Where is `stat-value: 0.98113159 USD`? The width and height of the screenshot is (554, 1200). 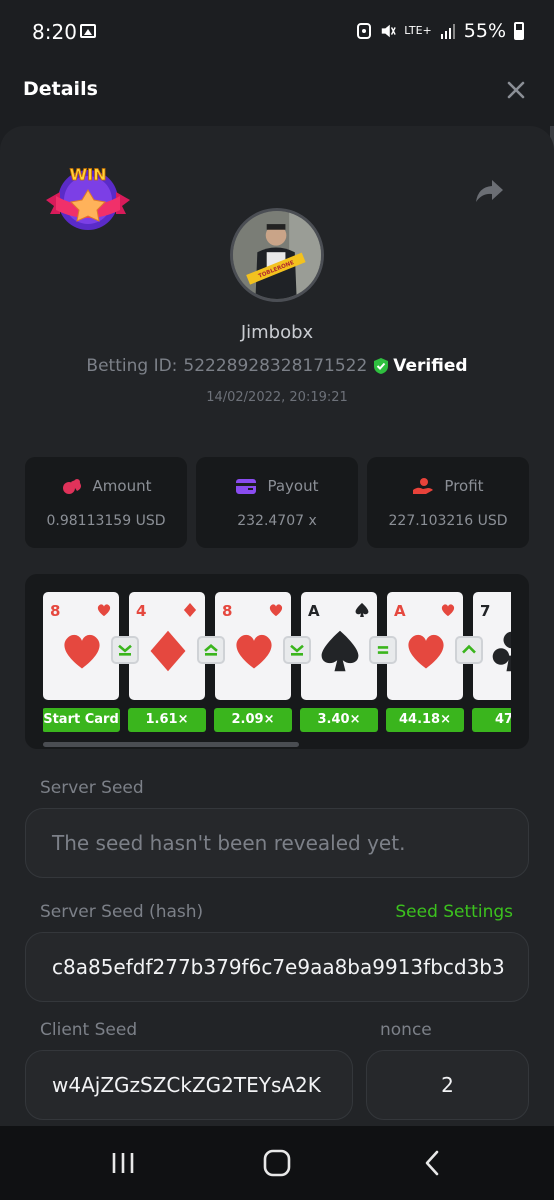 stat-value: 0.98113159 USD is located at coordinates (106, 521).